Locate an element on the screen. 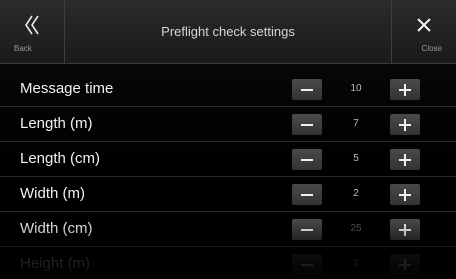  back-label: Back is located at coordinates (23, 48).